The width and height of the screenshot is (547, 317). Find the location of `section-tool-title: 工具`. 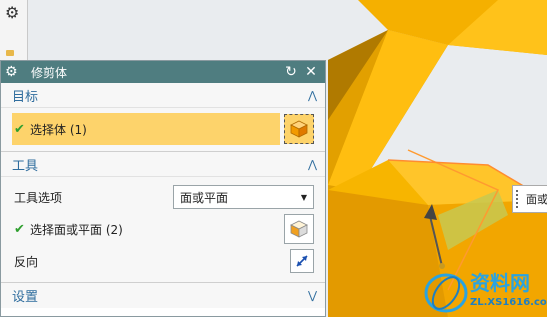

section-tool-title: 工具 is located at coordinates (25, 166).